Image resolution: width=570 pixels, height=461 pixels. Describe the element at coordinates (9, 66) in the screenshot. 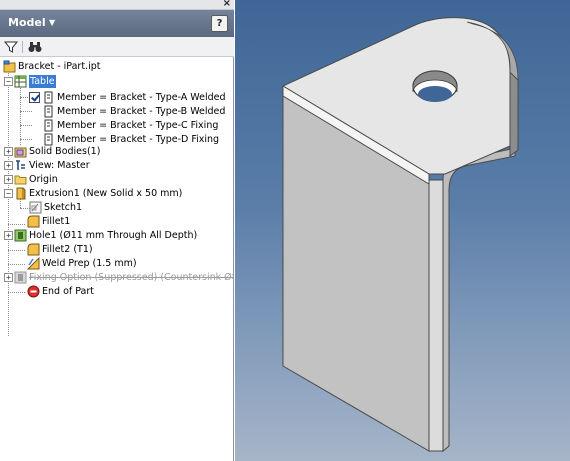

I see `part-icon` at that location.